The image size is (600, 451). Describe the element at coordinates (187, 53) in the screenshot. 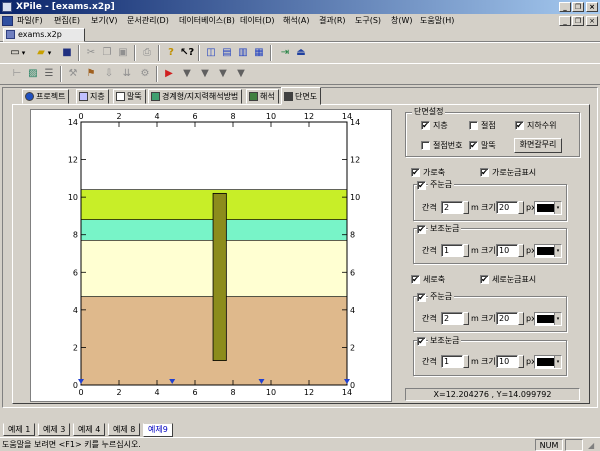

I see `context-help-icon: ↖?` at that location.